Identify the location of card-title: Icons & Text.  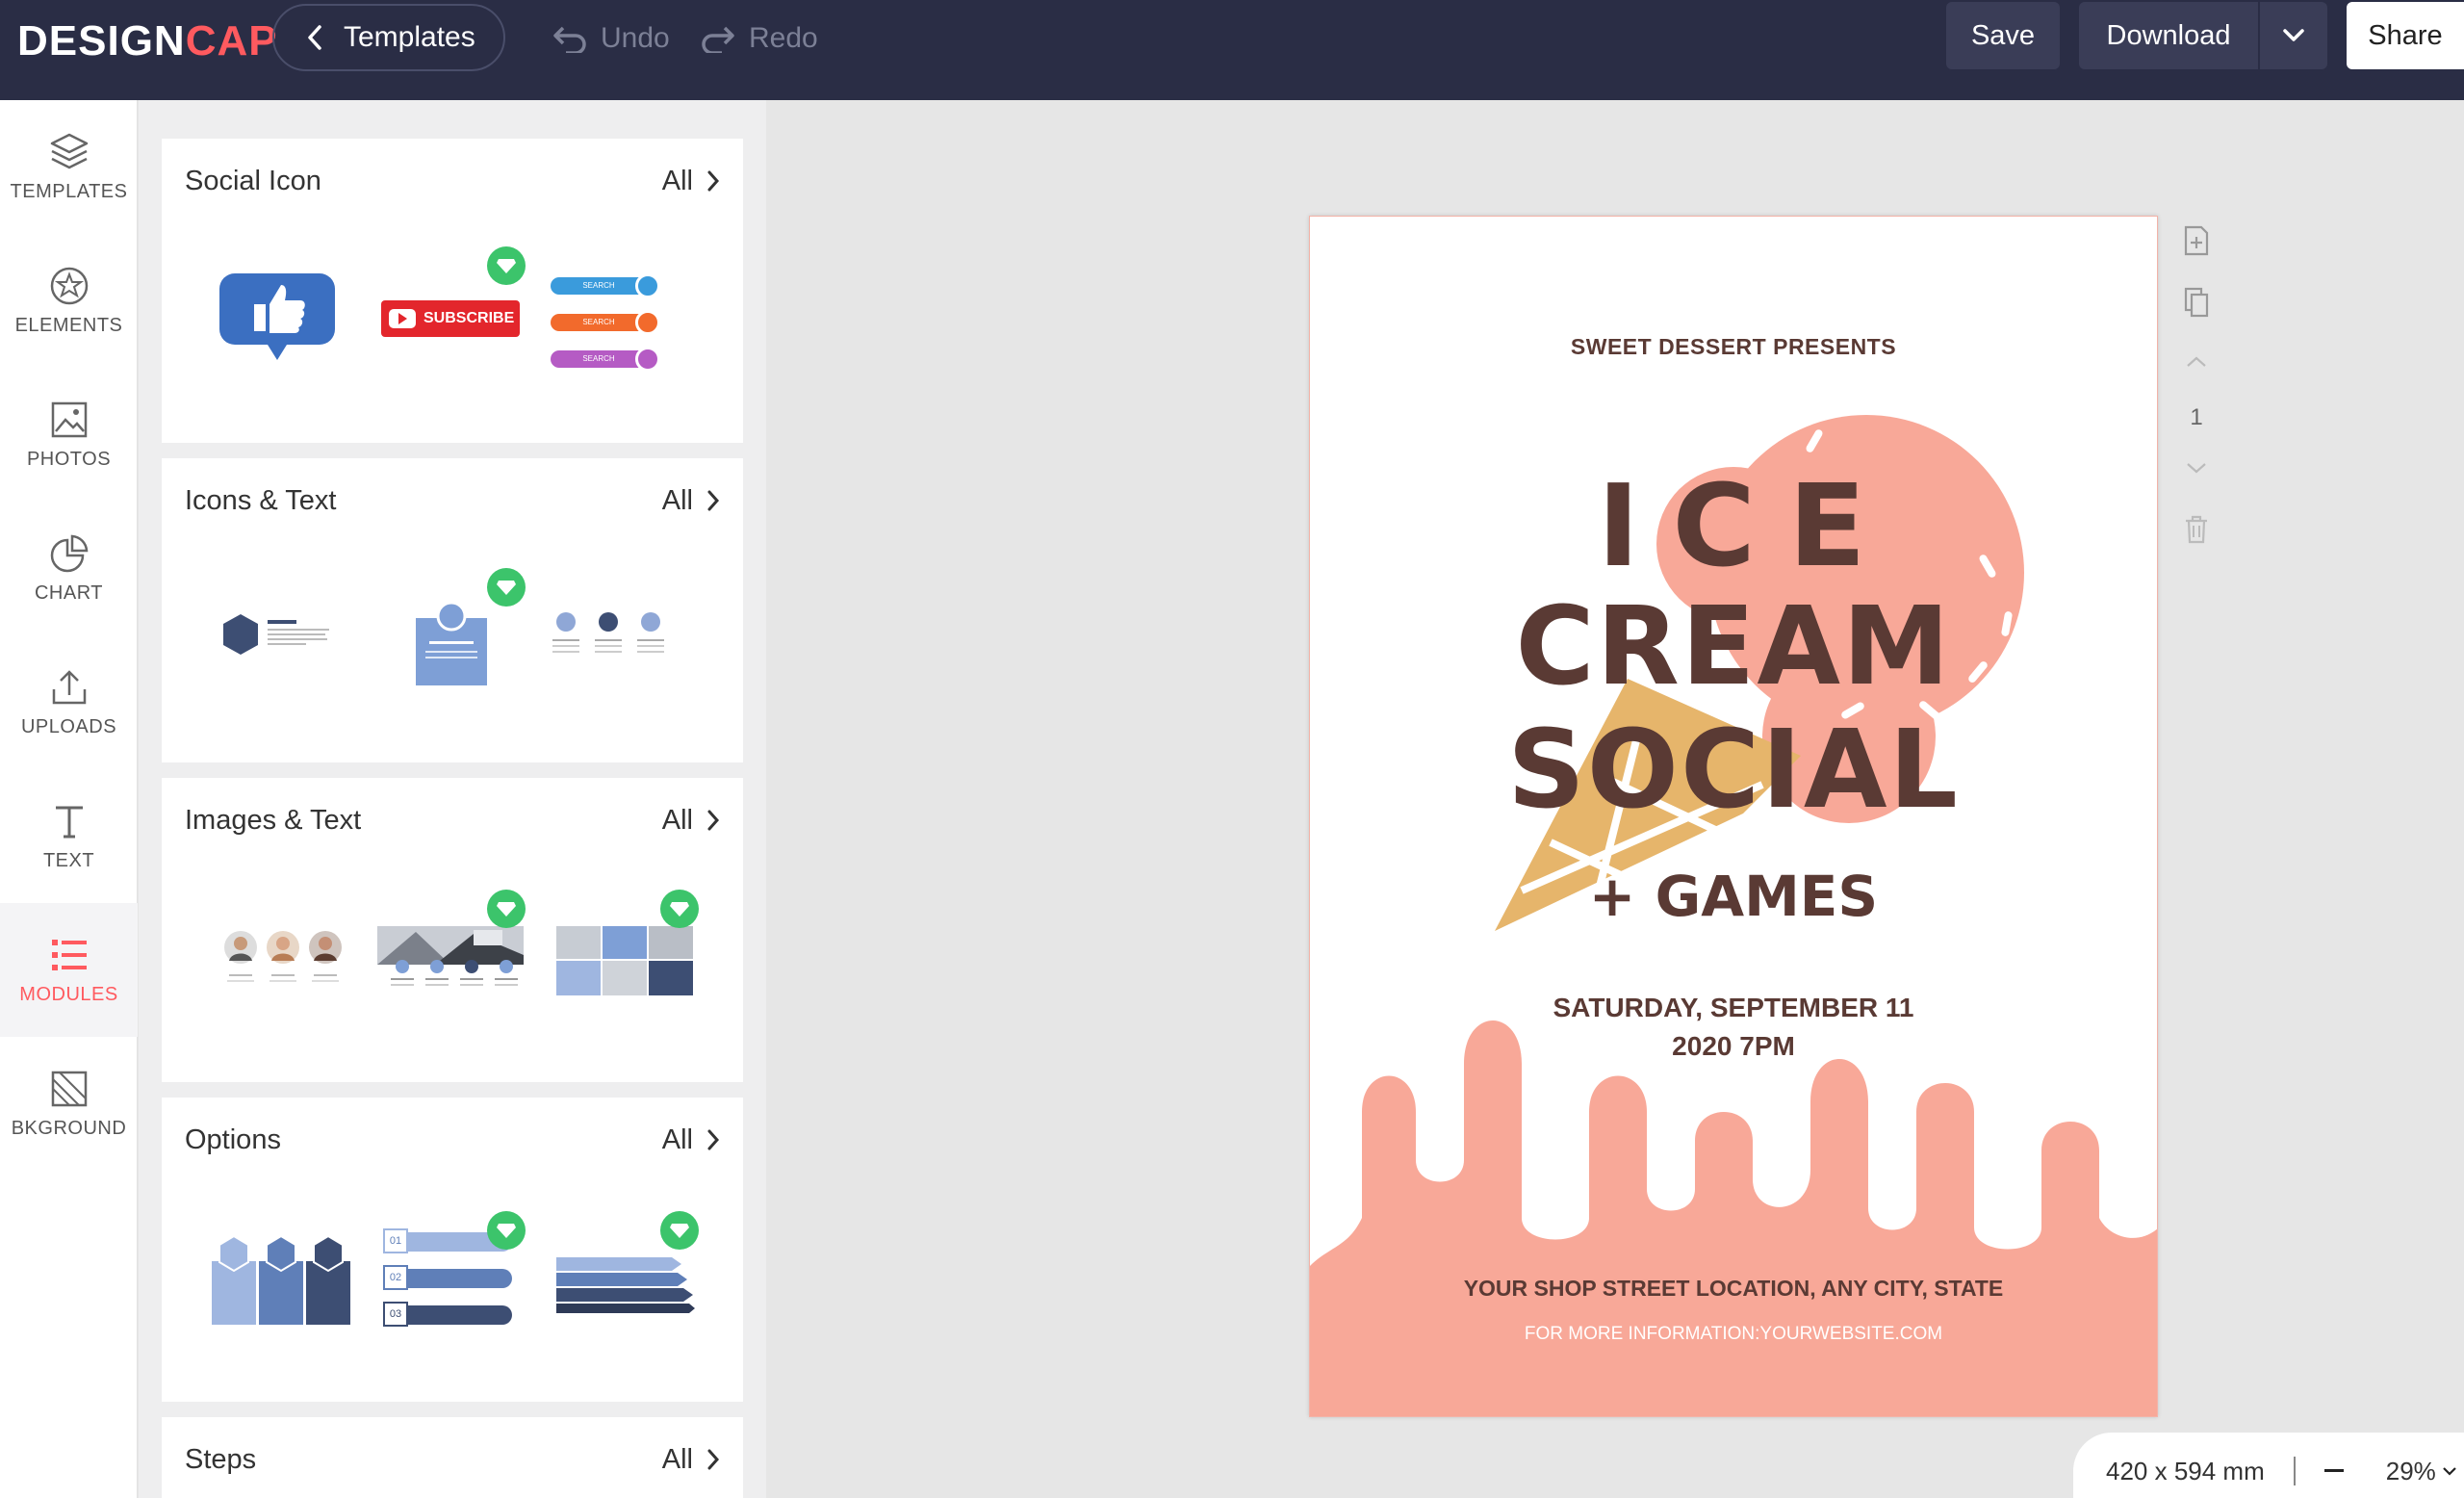
(261, 500).